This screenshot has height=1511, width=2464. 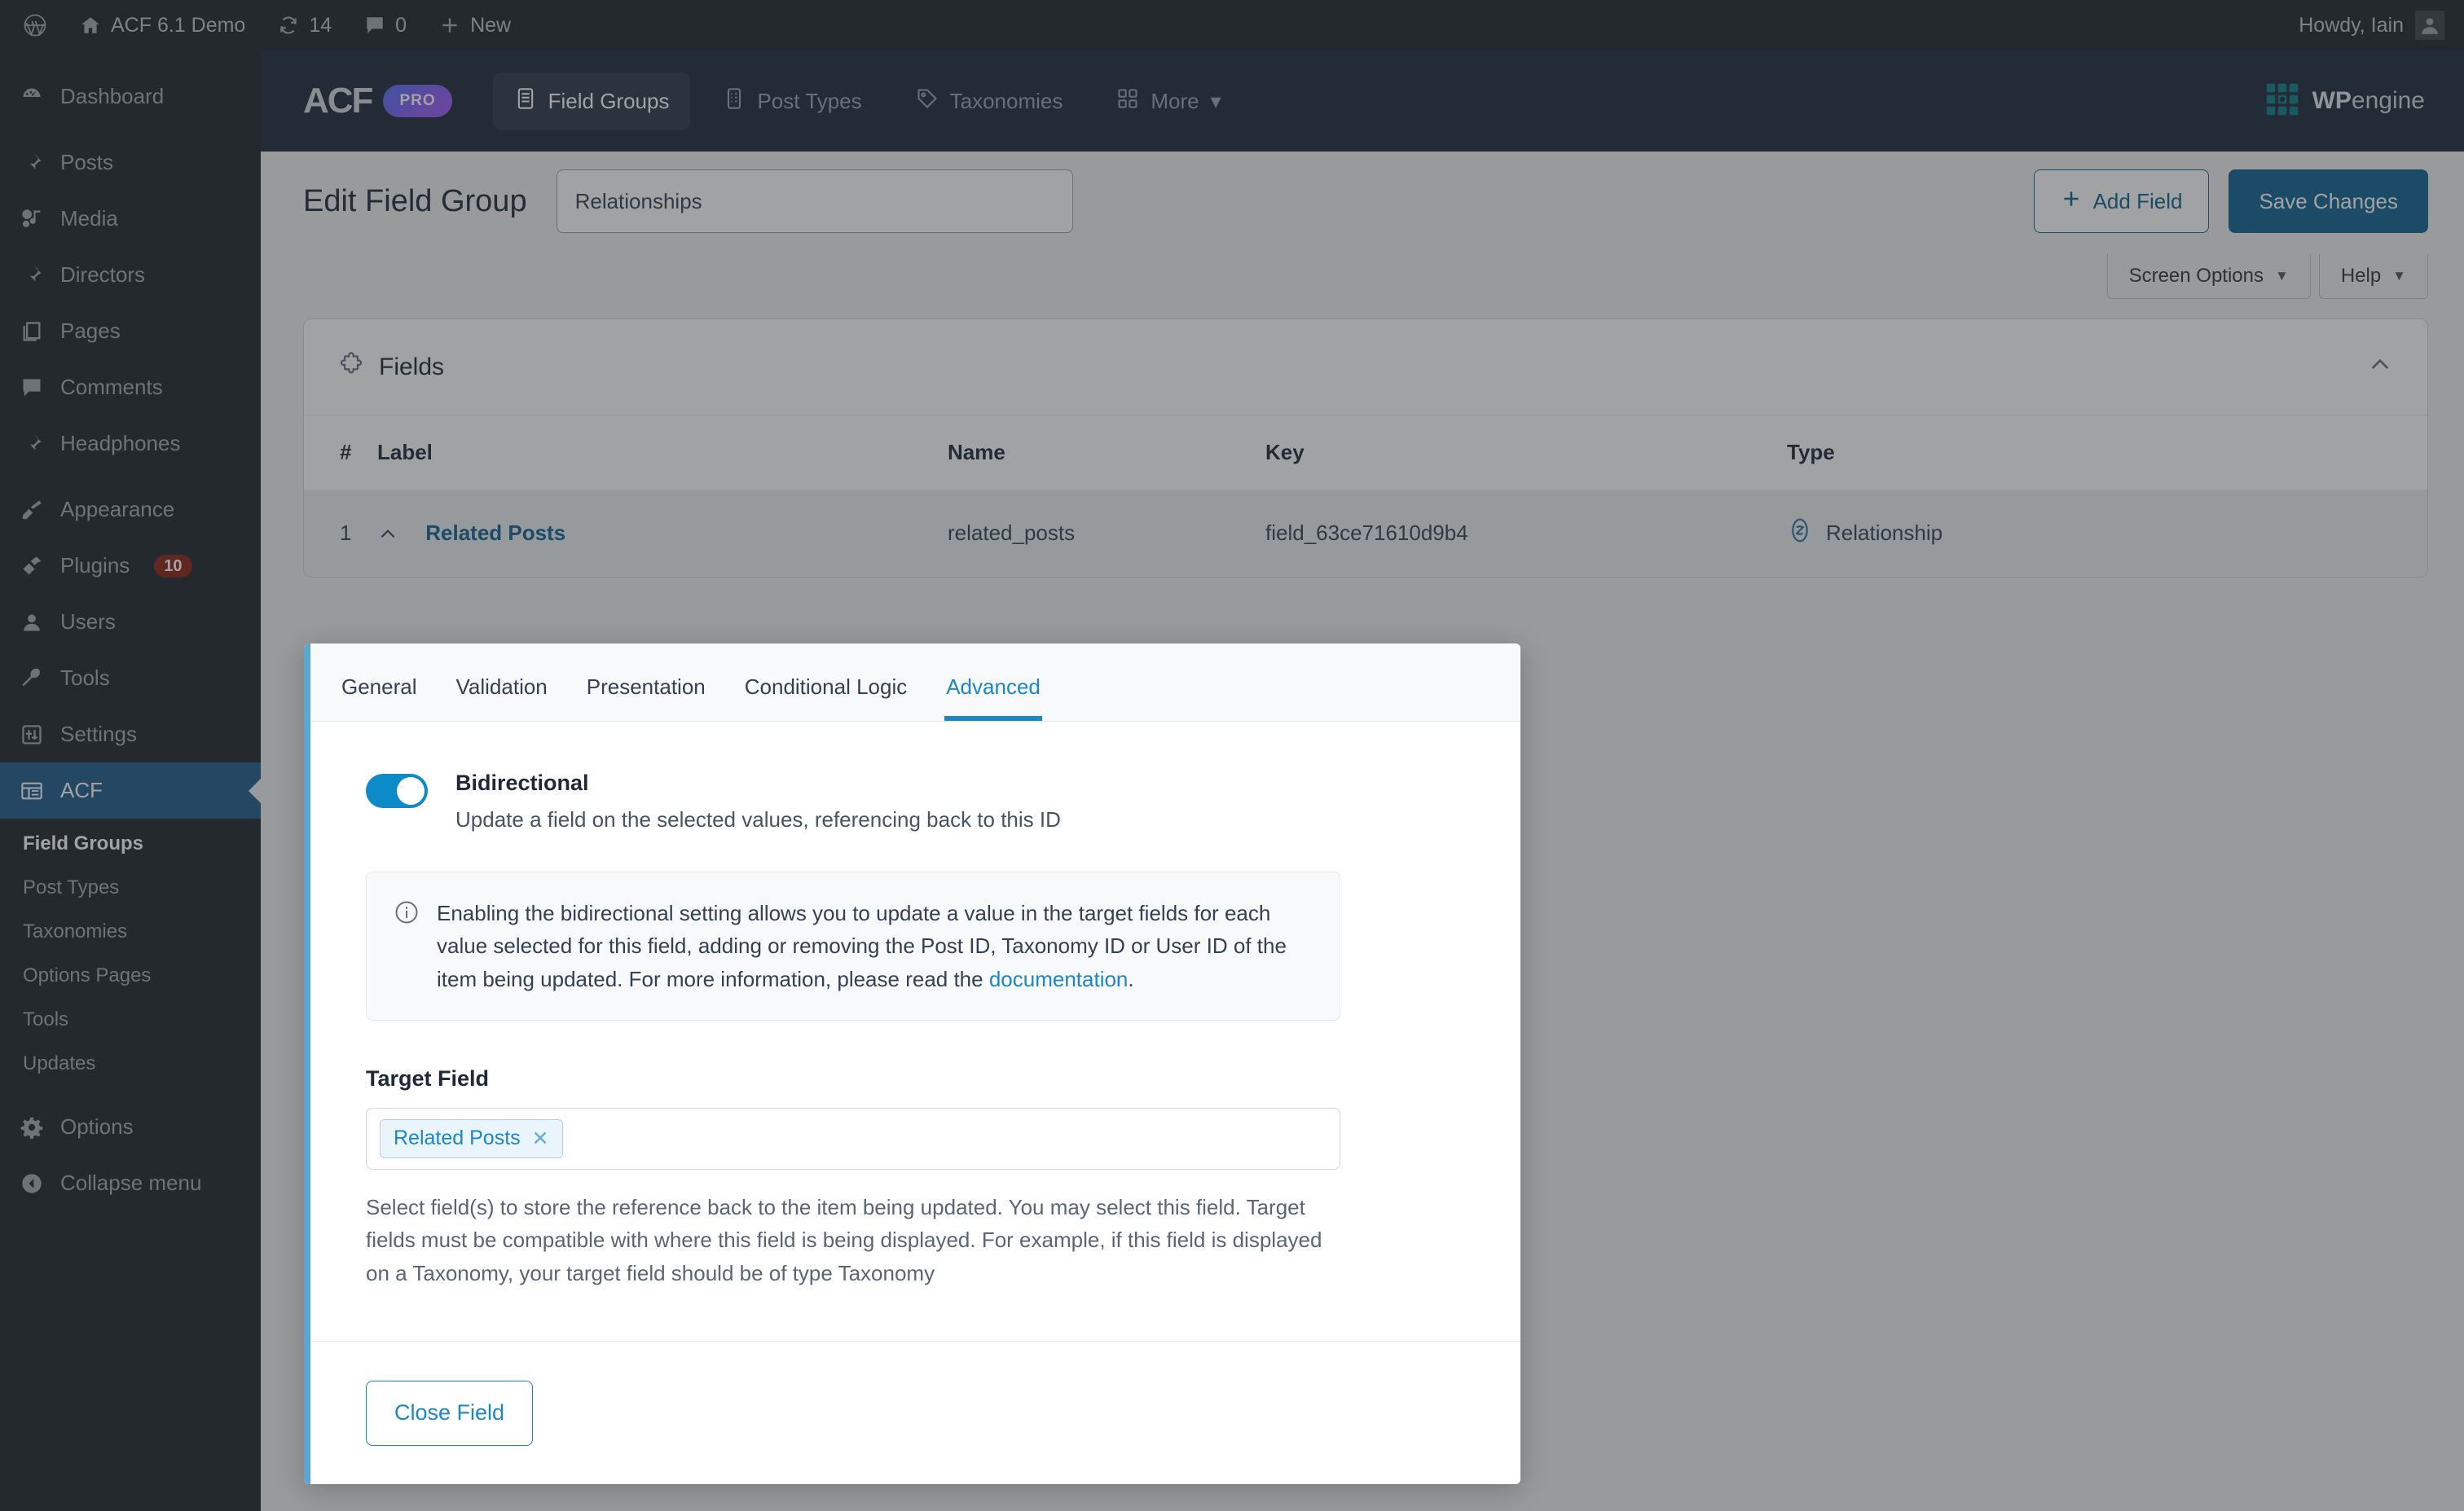 What do you see at coordinates (1131, 978) in the screenshot?
I see `notice-period: .` at bounding box center [1131, 978].